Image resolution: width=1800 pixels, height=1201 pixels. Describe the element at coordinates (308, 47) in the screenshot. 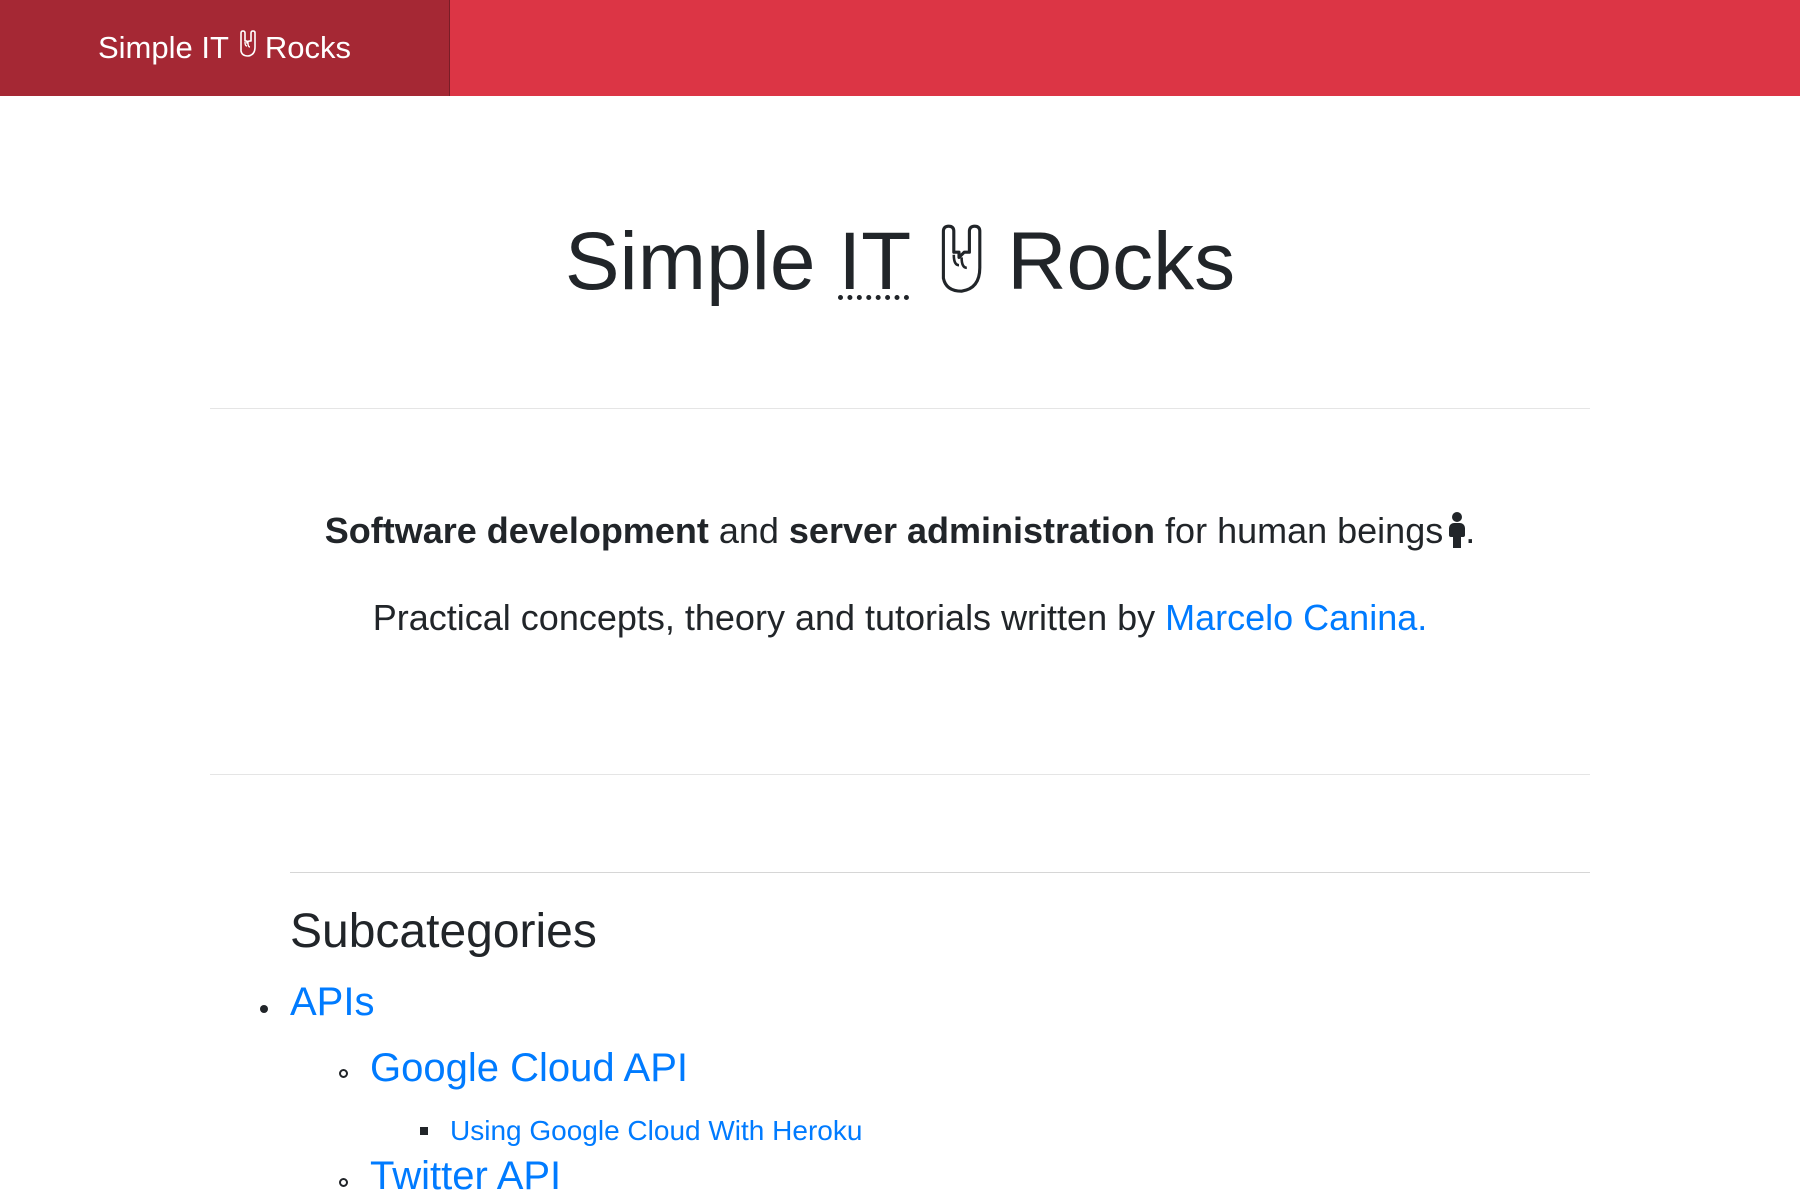

I see `brand-suffix: Rocks` at that location.